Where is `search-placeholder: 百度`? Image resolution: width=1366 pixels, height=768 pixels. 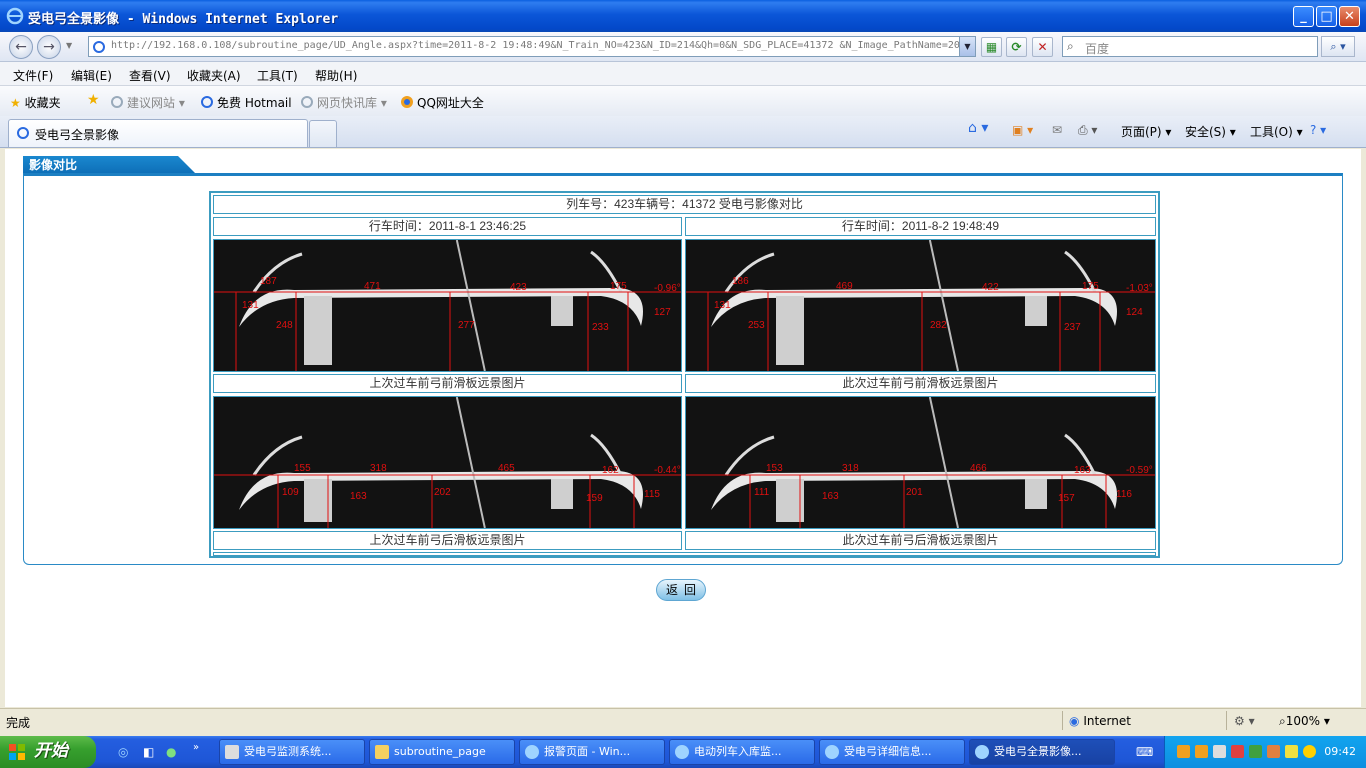 search-placeholder: 百度 is located at coordinates (1097, 49).